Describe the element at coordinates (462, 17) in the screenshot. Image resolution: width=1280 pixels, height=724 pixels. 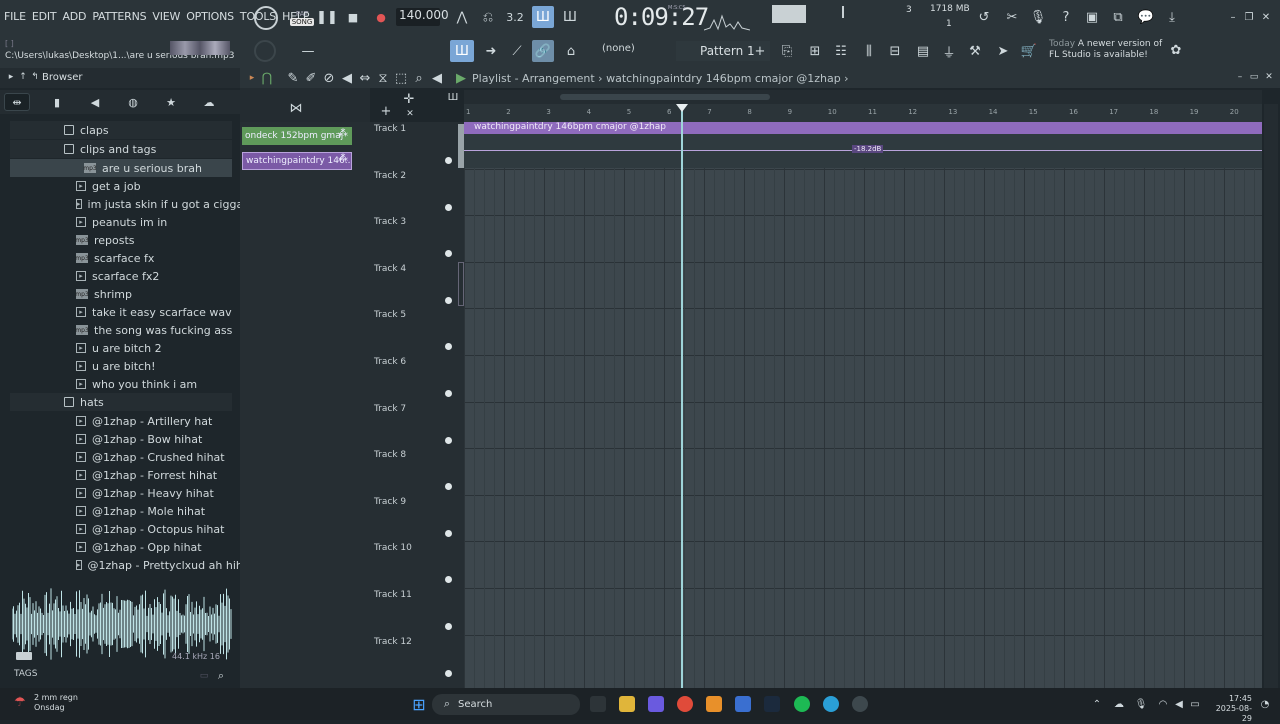
I see `metronome-icon: ⋀` at that location.